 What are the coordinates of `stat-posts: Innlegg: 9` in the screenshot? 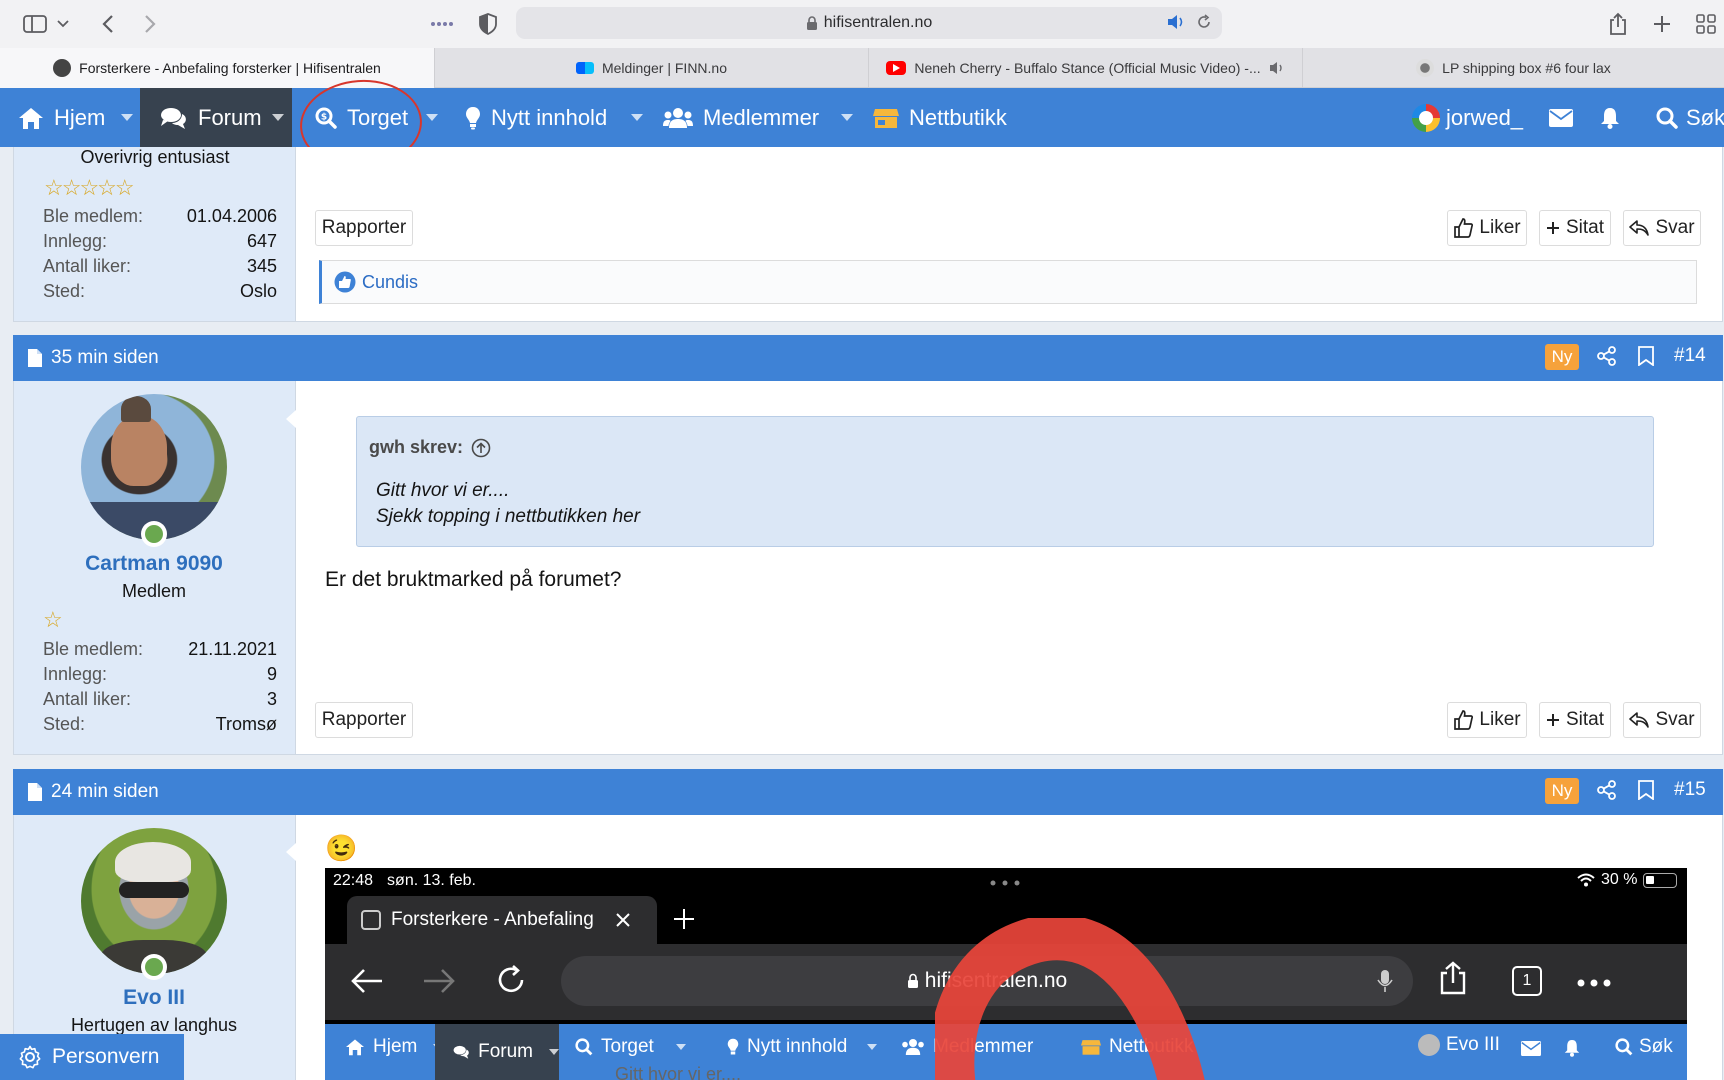 It's located at (160, 674).